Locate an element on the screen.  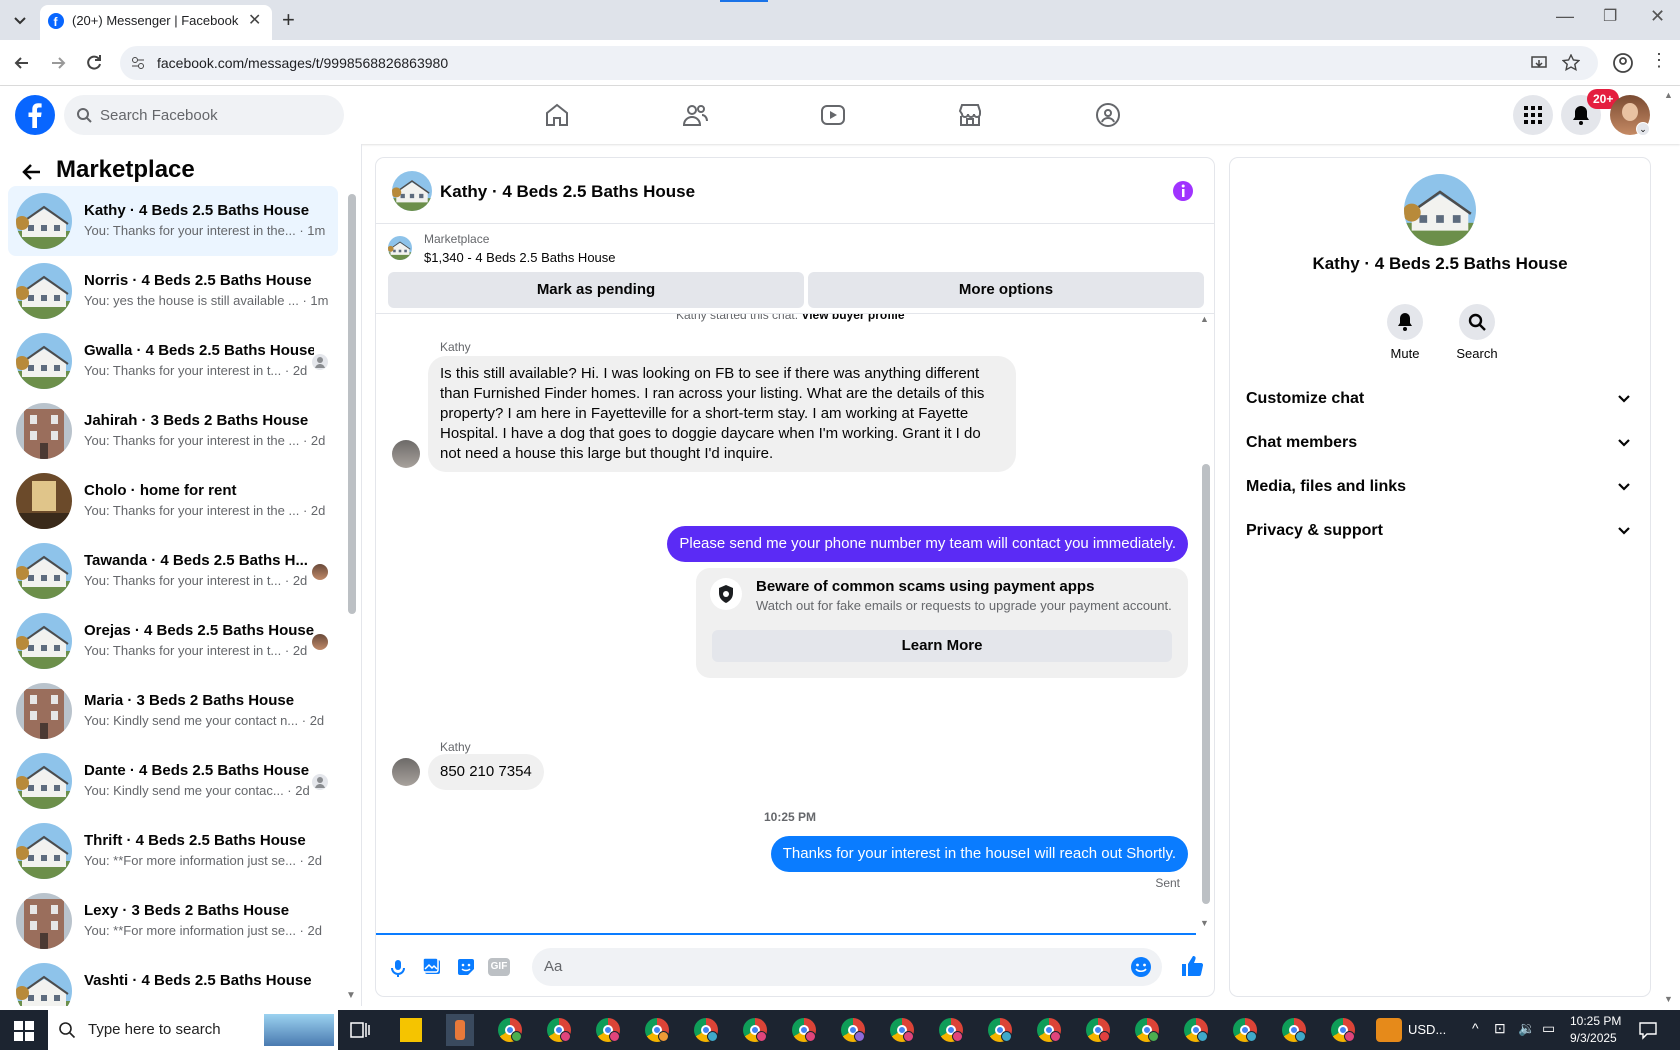
customize-chat-row: Customize chat is located at coordinates (1440, 400).